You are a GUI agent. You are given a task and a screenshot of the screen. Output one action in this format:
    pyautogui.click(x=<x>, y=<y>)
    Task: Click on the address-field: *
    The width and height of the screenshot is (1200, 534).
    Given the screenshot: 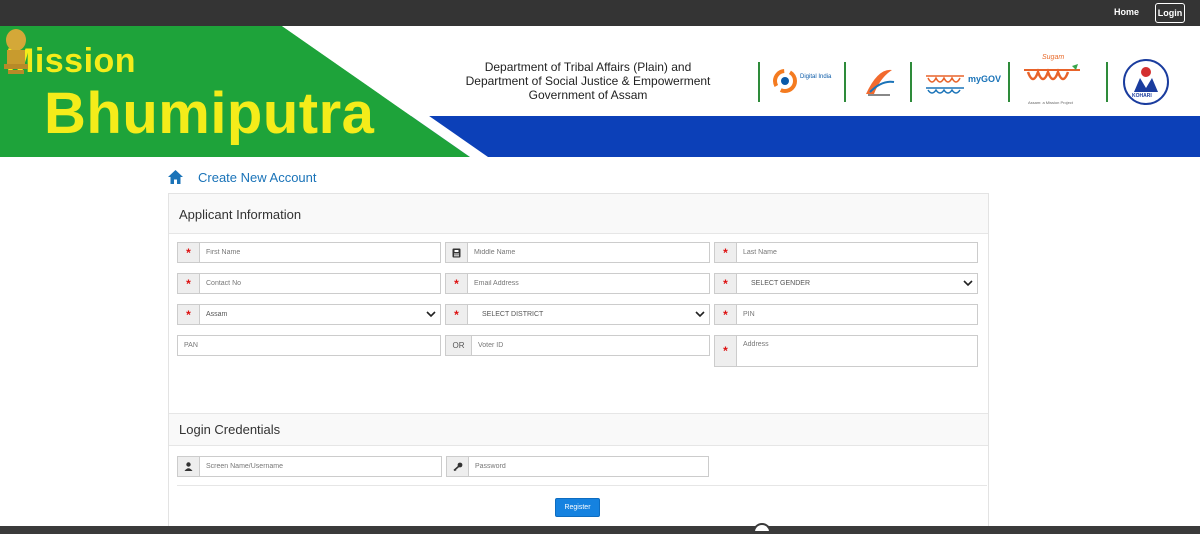 What is the action you would take?
    pyautogui.click(x=846, y=351)
    